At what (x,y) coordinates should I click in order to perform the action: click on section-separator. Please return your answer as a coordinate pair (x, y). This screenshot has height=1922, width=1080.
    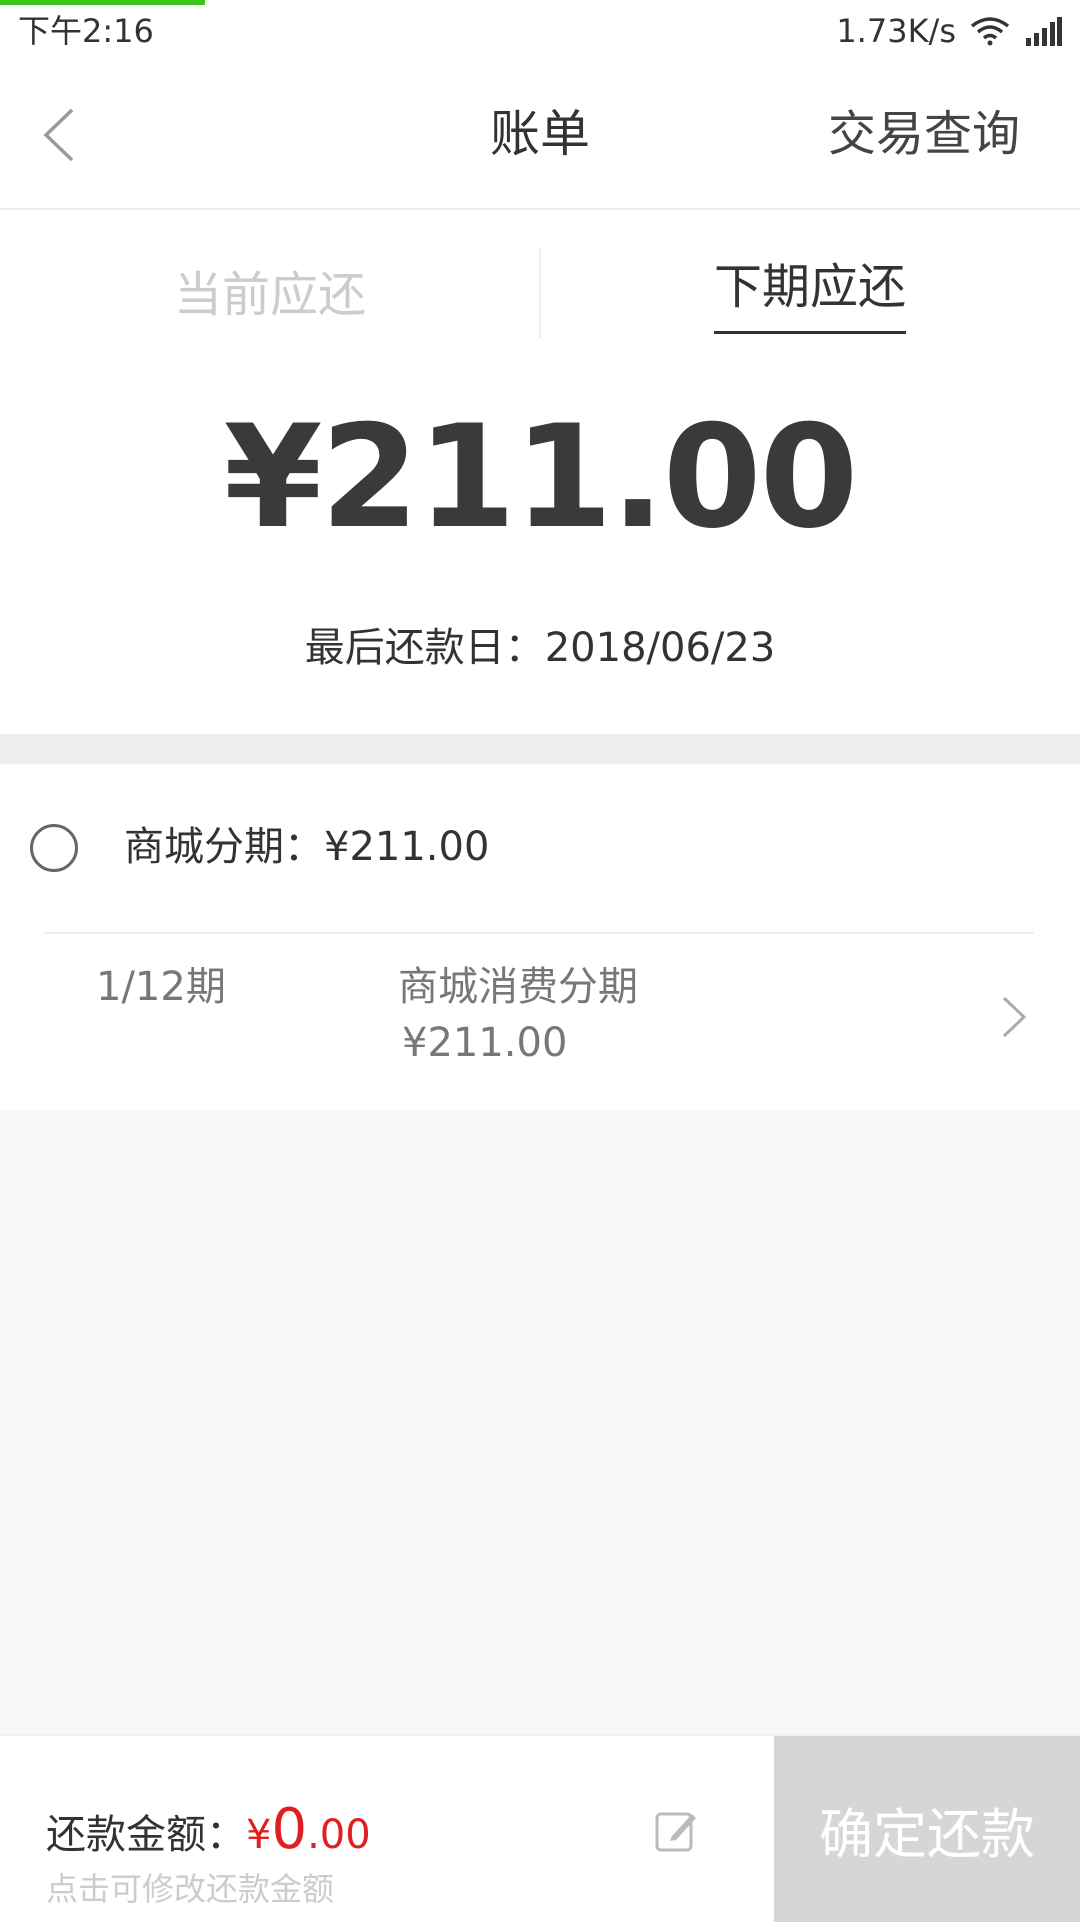
    Looking at the image, I should click on (540, 749).